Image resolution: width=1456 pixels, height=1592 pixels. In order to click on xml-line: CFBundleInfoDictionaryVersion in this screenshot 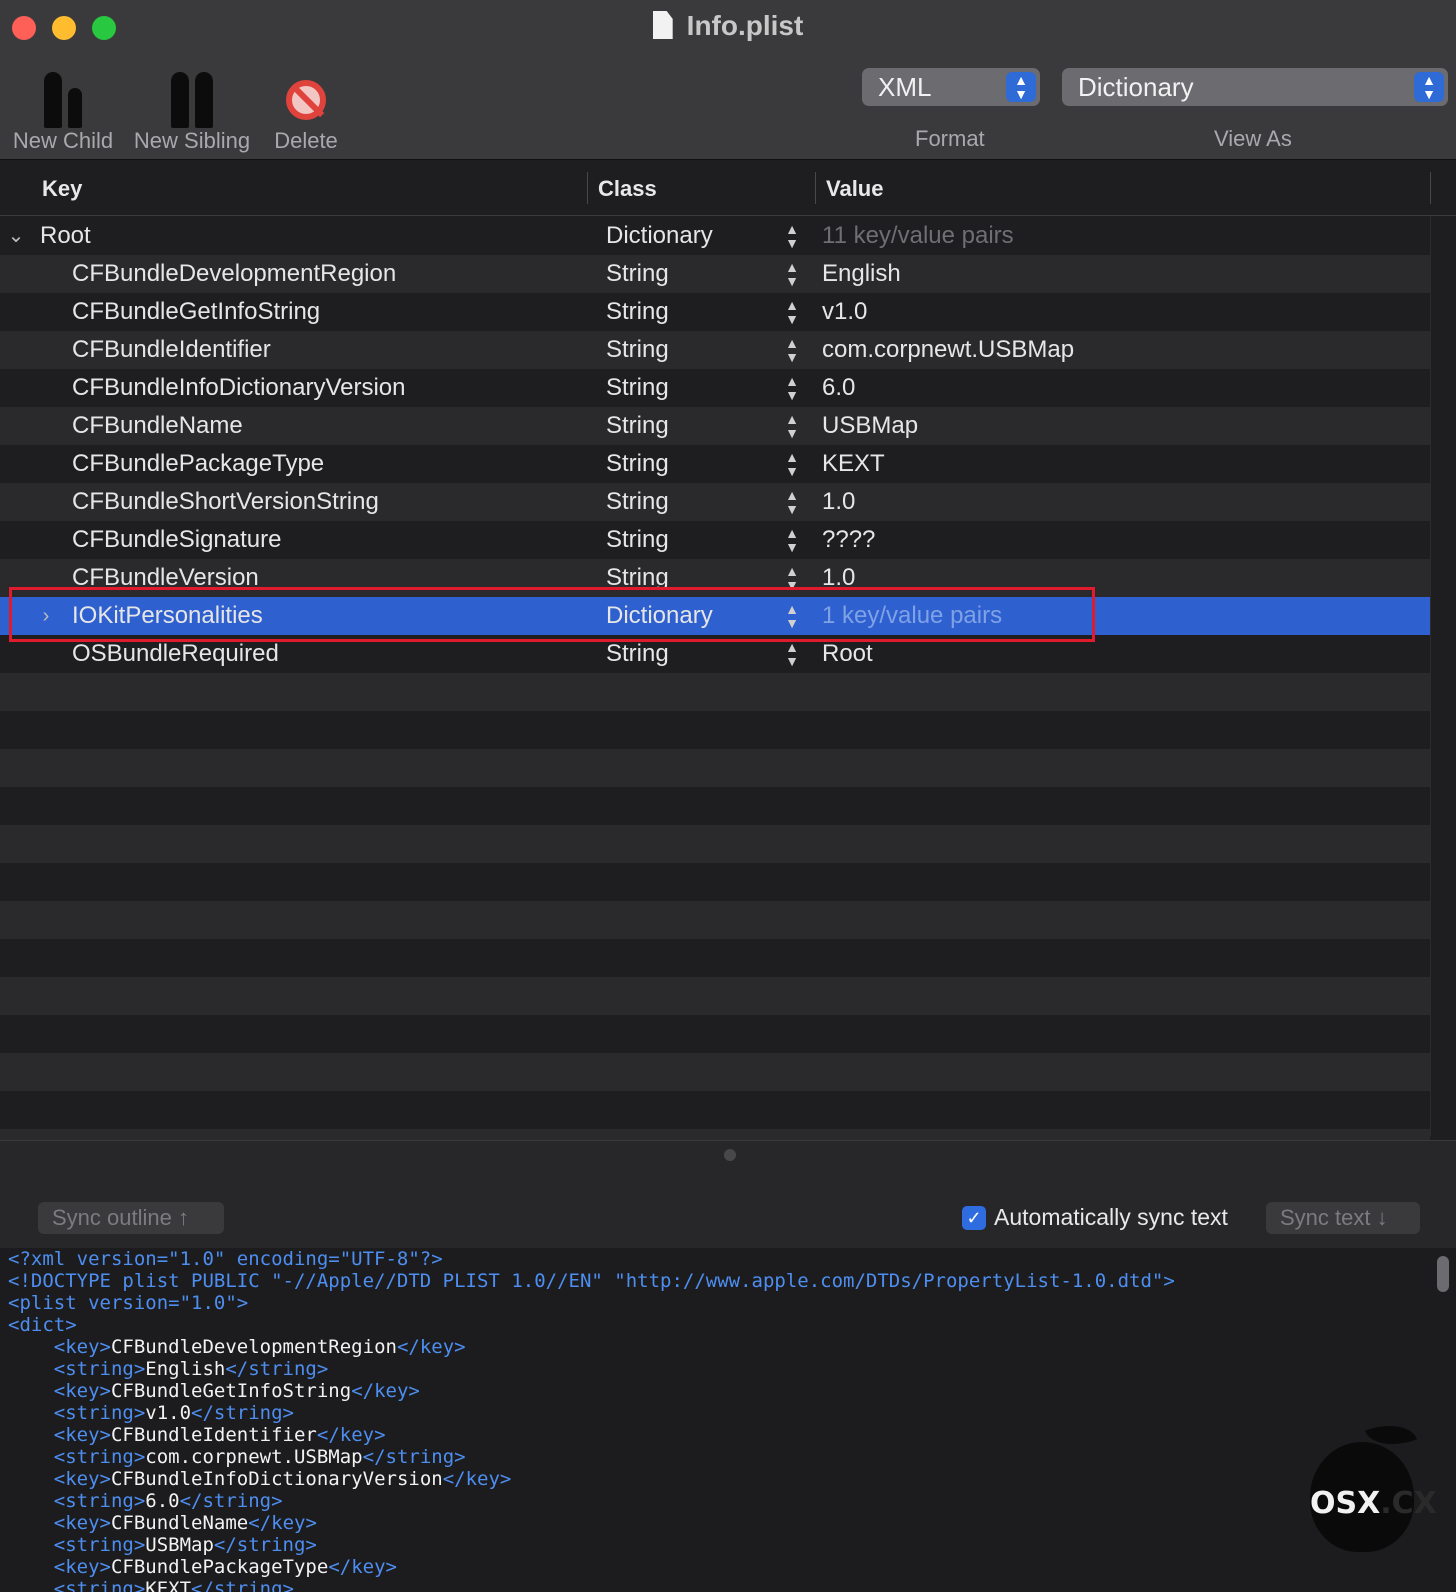, I will do `click(276, 1479)`.